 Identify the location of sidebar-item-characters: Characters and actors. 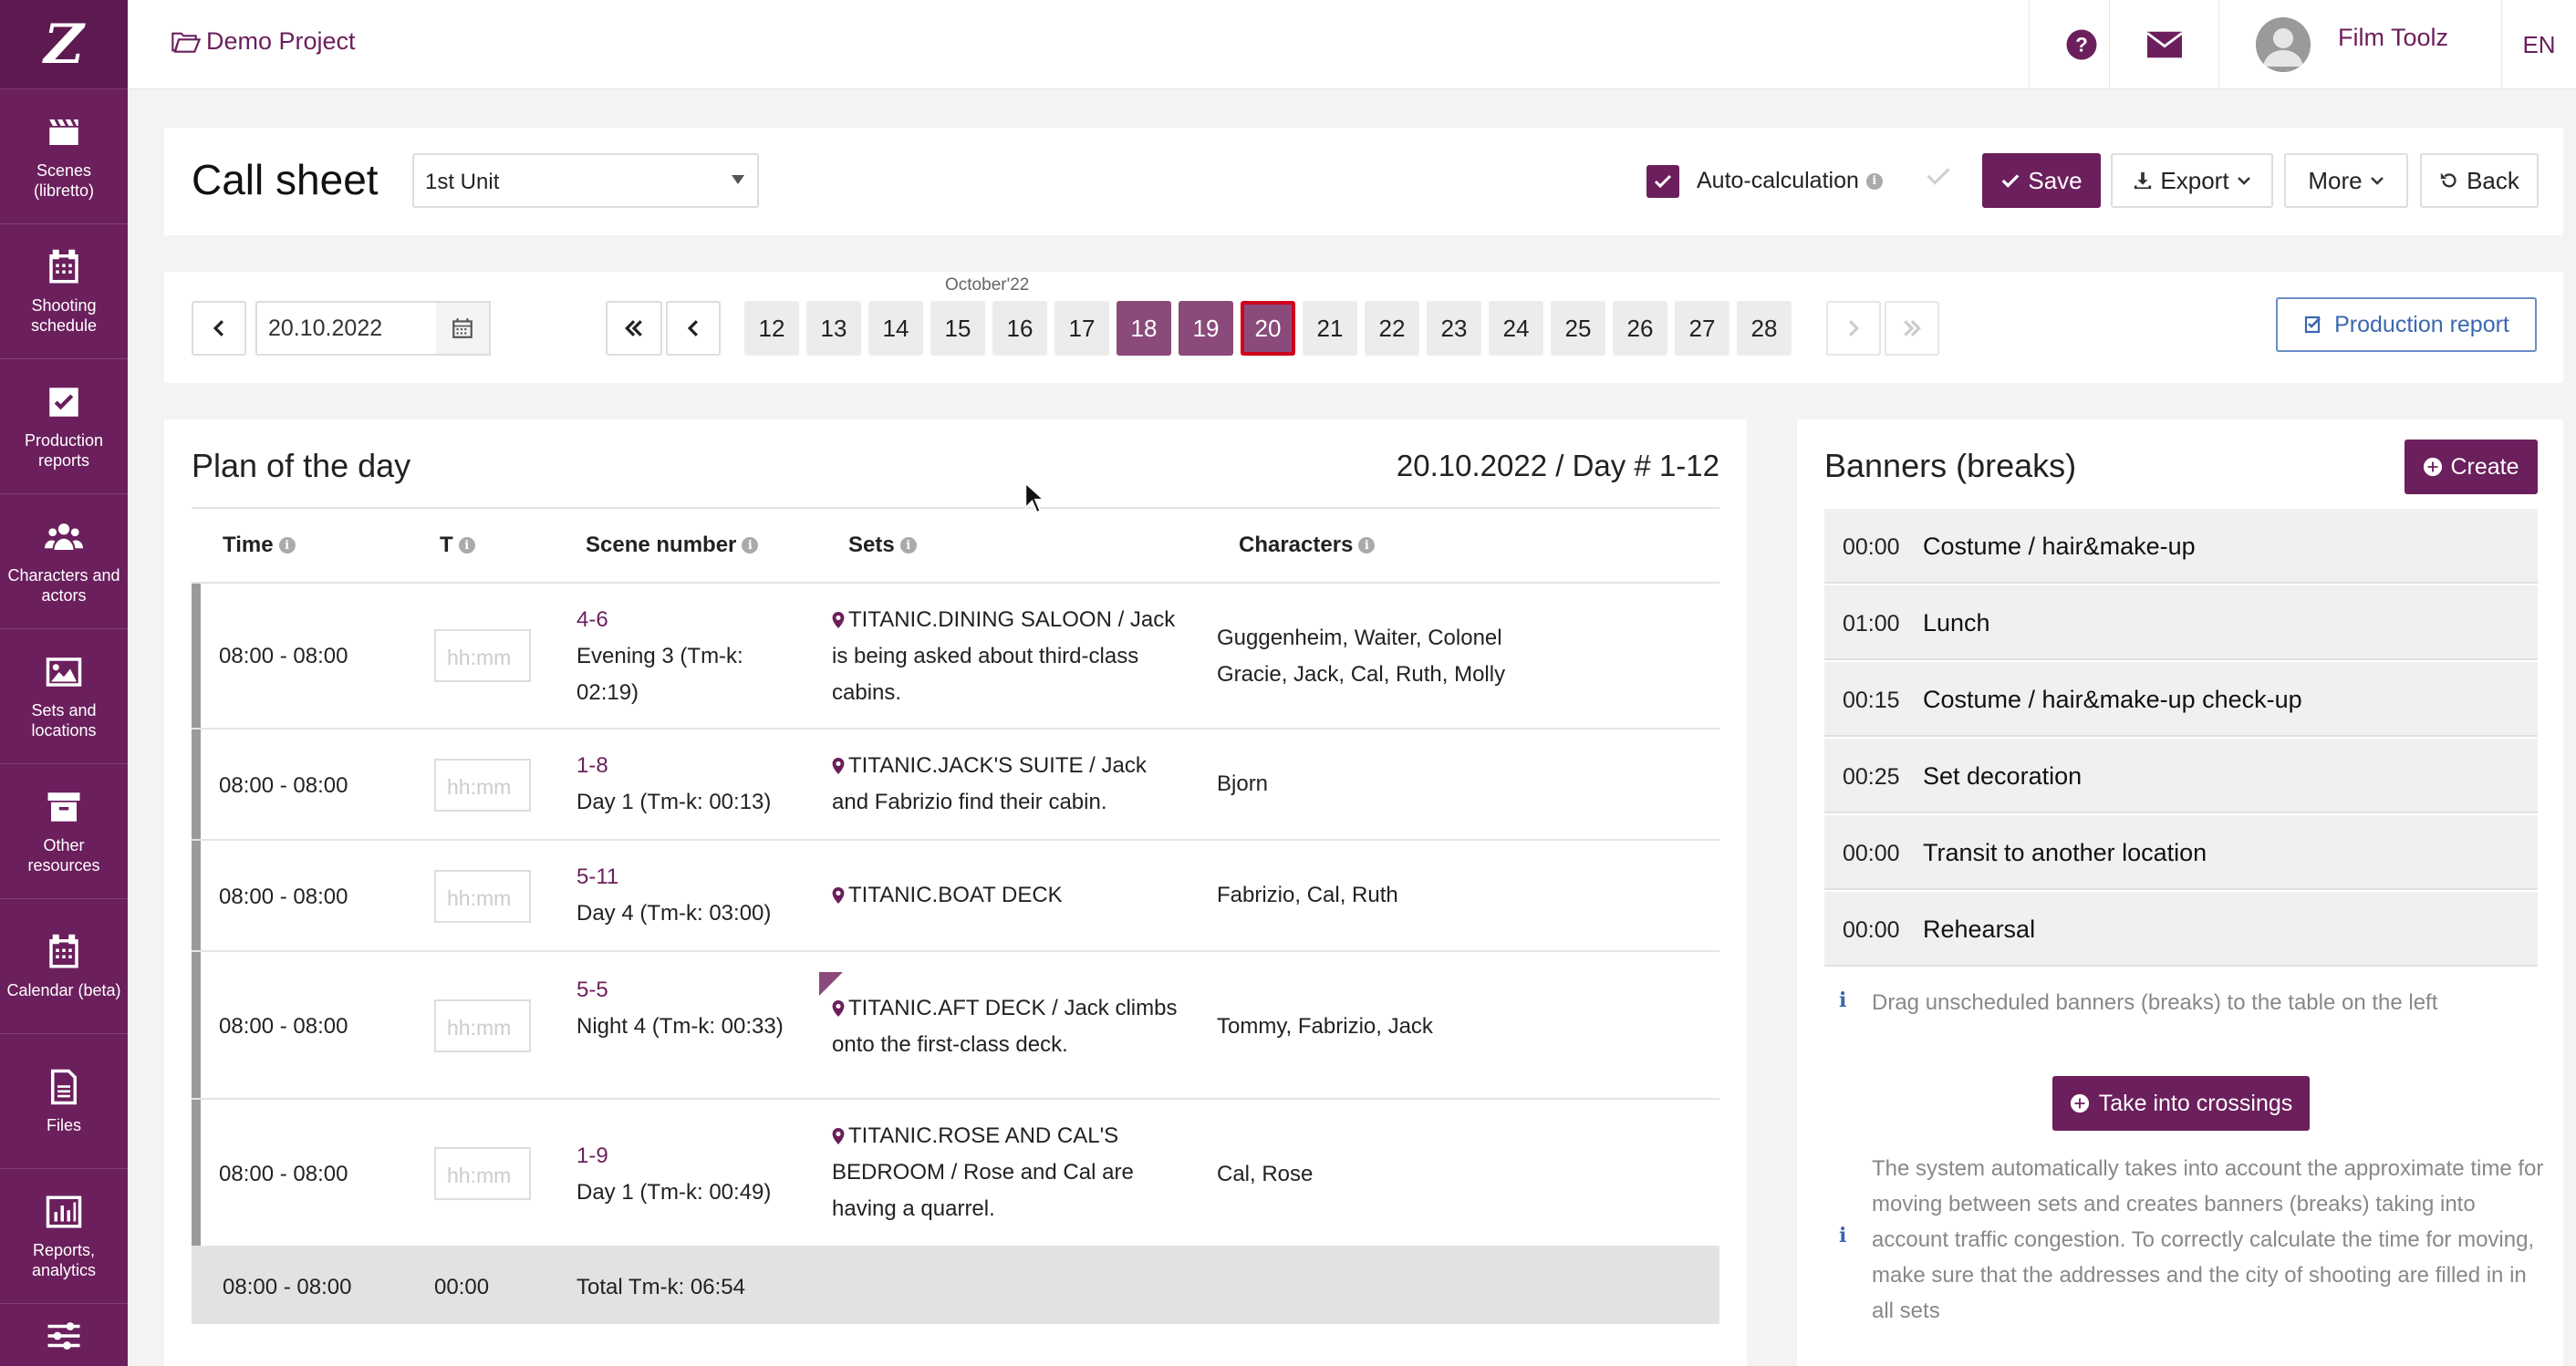
(64, 562).